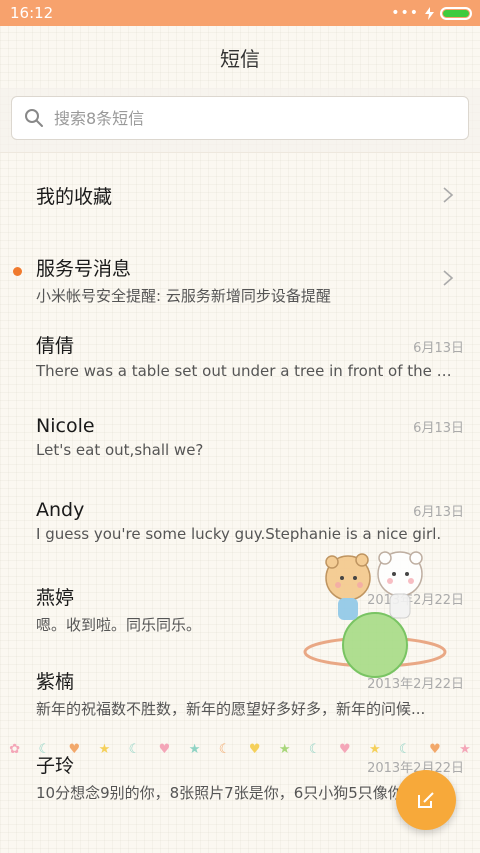 The image size is (480, 853). I want to click on title-bar: 短信, so click(240, 57).